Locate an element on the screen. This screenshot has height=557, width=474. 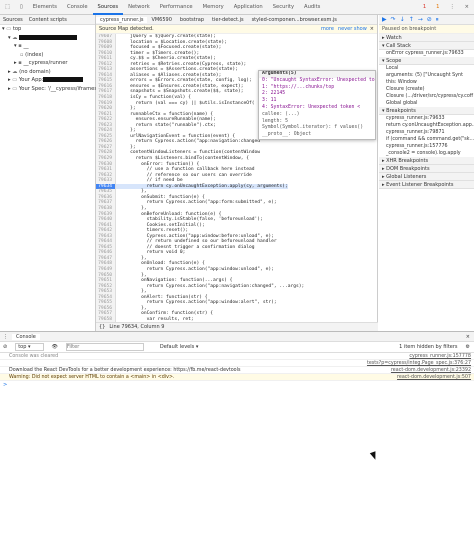
tab-elements: Elements is located at coordinates (45, 7).